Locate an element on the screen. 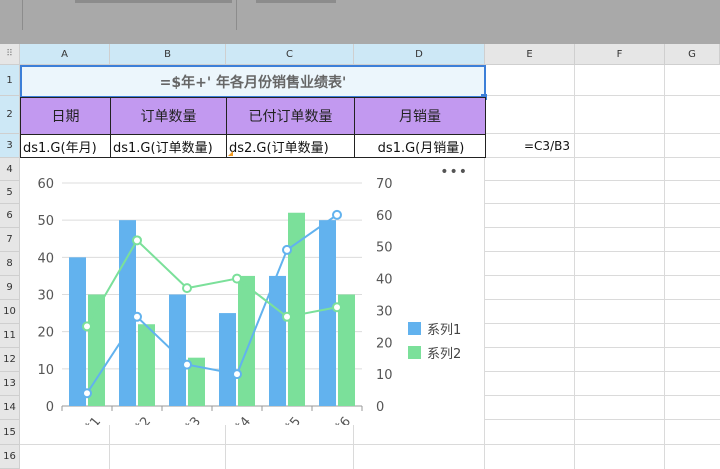 This screenshot has width=720, height=469. row-header-7: 7 is located at coordinates (10, 240).